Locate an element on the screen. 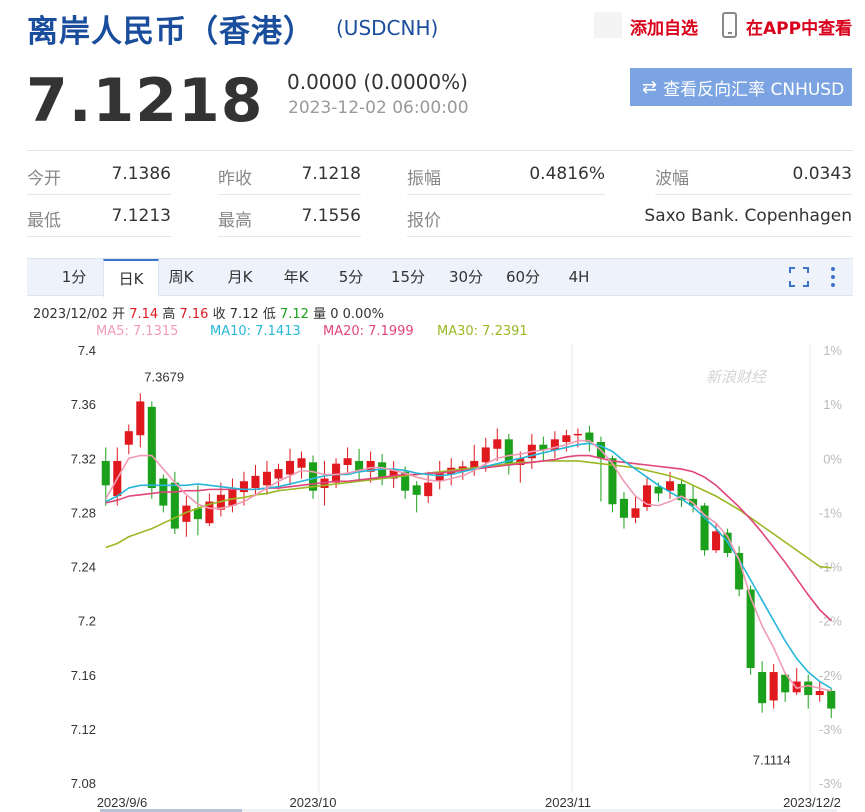 The height and width of the screenshot is (812, 865). x-axis-label: 2023/10 is located at coordinates (313, 802).